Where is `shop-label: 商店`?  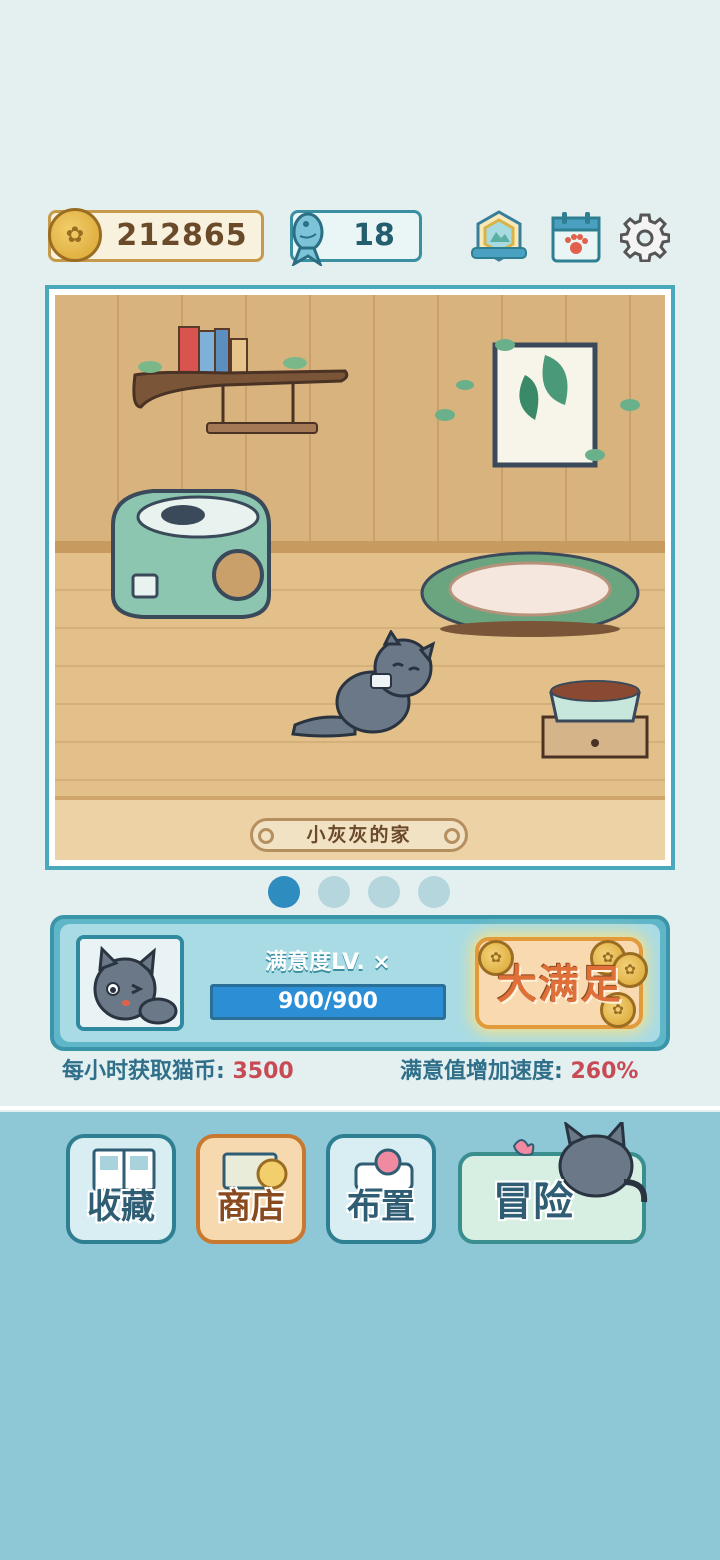
shop-label: 商店 is located at coordinates (251, 1207).